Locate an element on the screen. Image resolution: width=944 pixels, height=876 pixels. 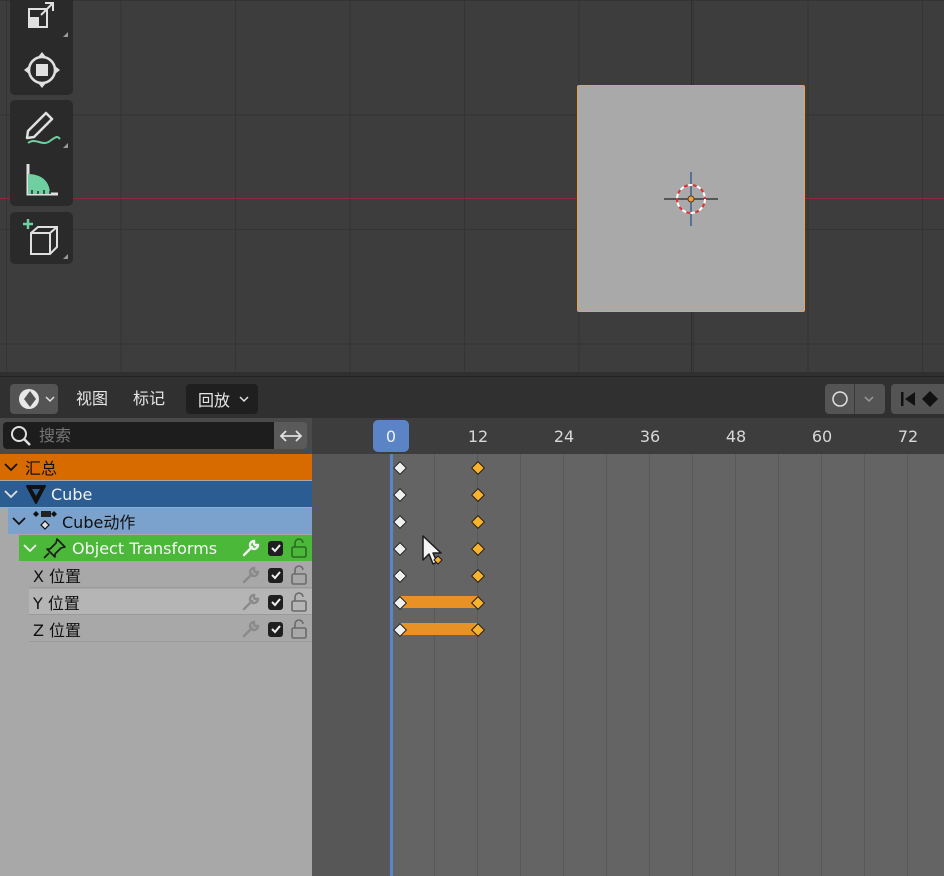
channel-object-row: Cube is located at coordinates (156, 494).